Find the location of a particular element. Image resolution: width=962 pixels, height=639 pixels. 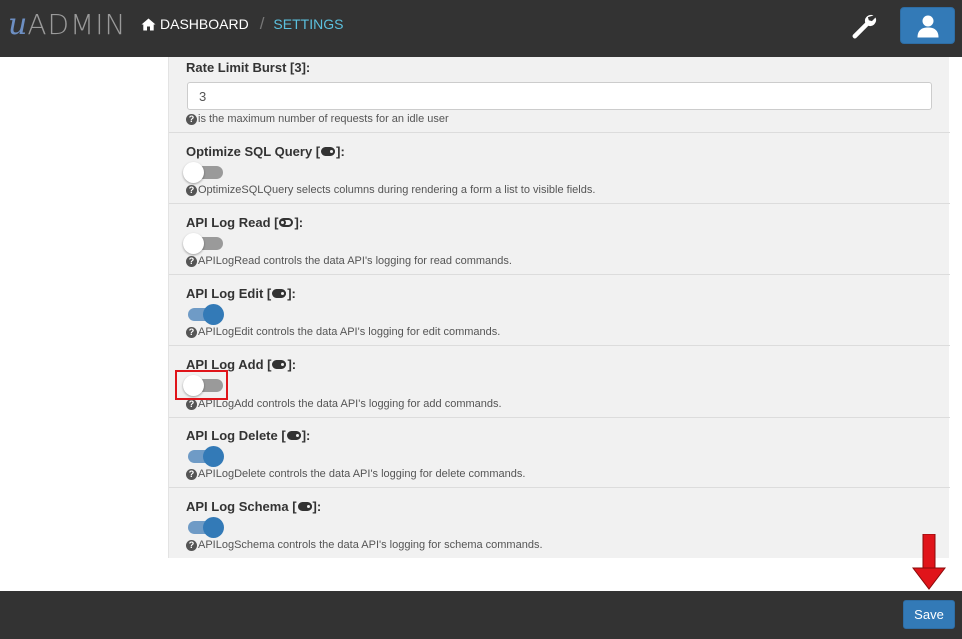

breadcrumb-settings: SETTINGS is located at coordinates (308, 24).